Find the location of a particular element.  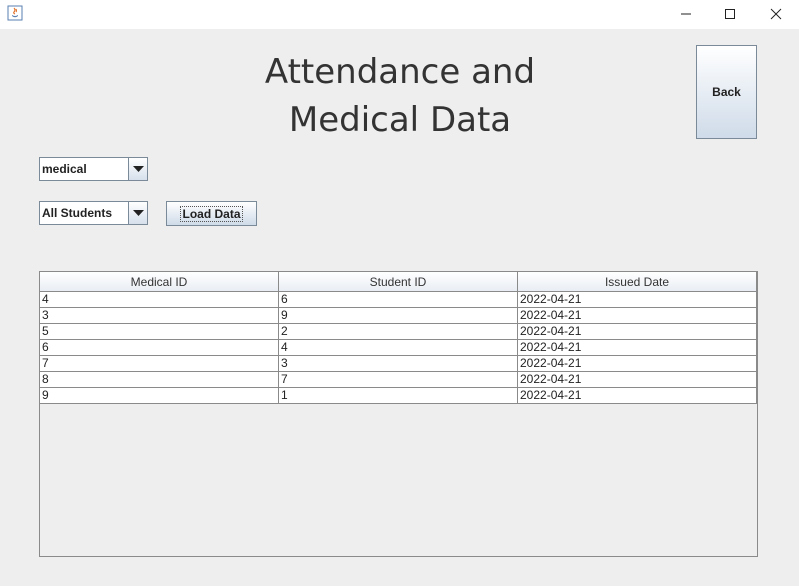

cell-medical-id: 3 is located at coordinates (159, 316).